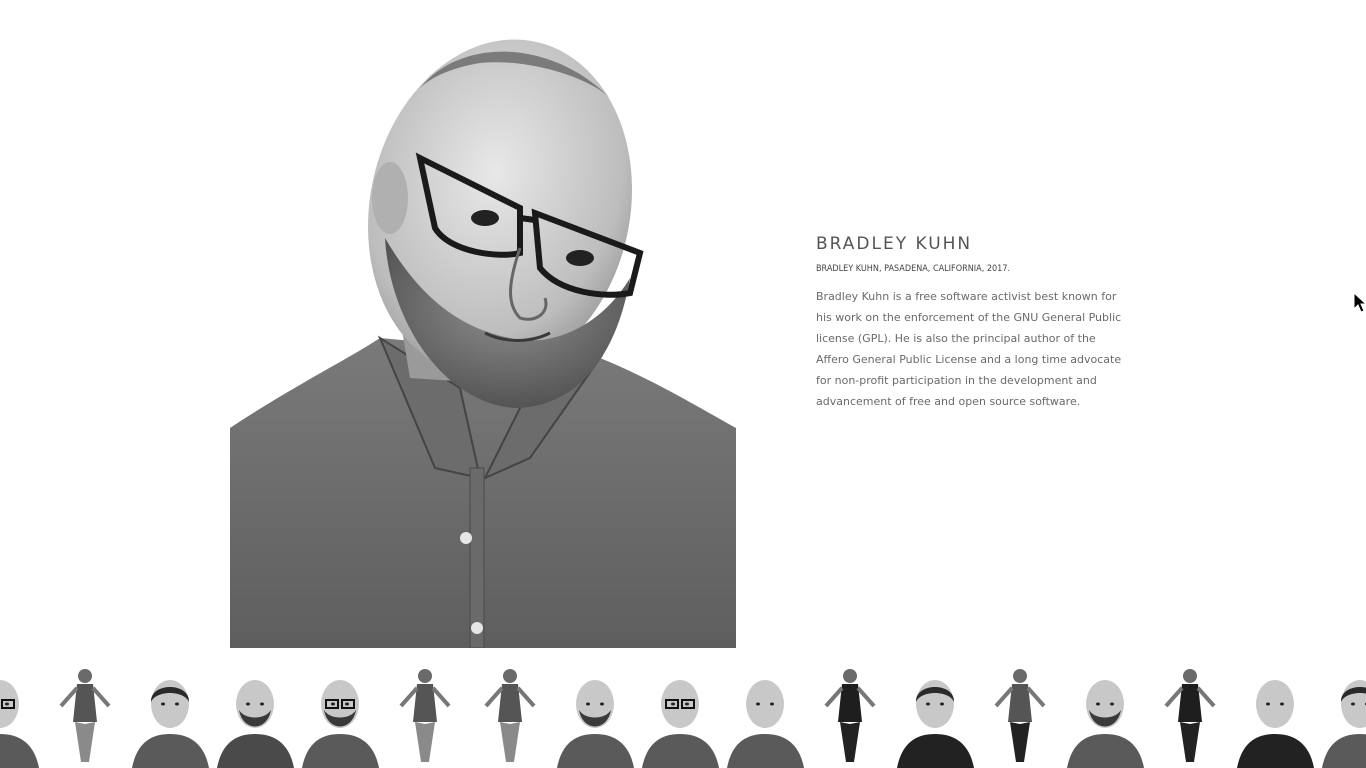  I want to click on mouse-pointer-icon, so click(1359, 302).